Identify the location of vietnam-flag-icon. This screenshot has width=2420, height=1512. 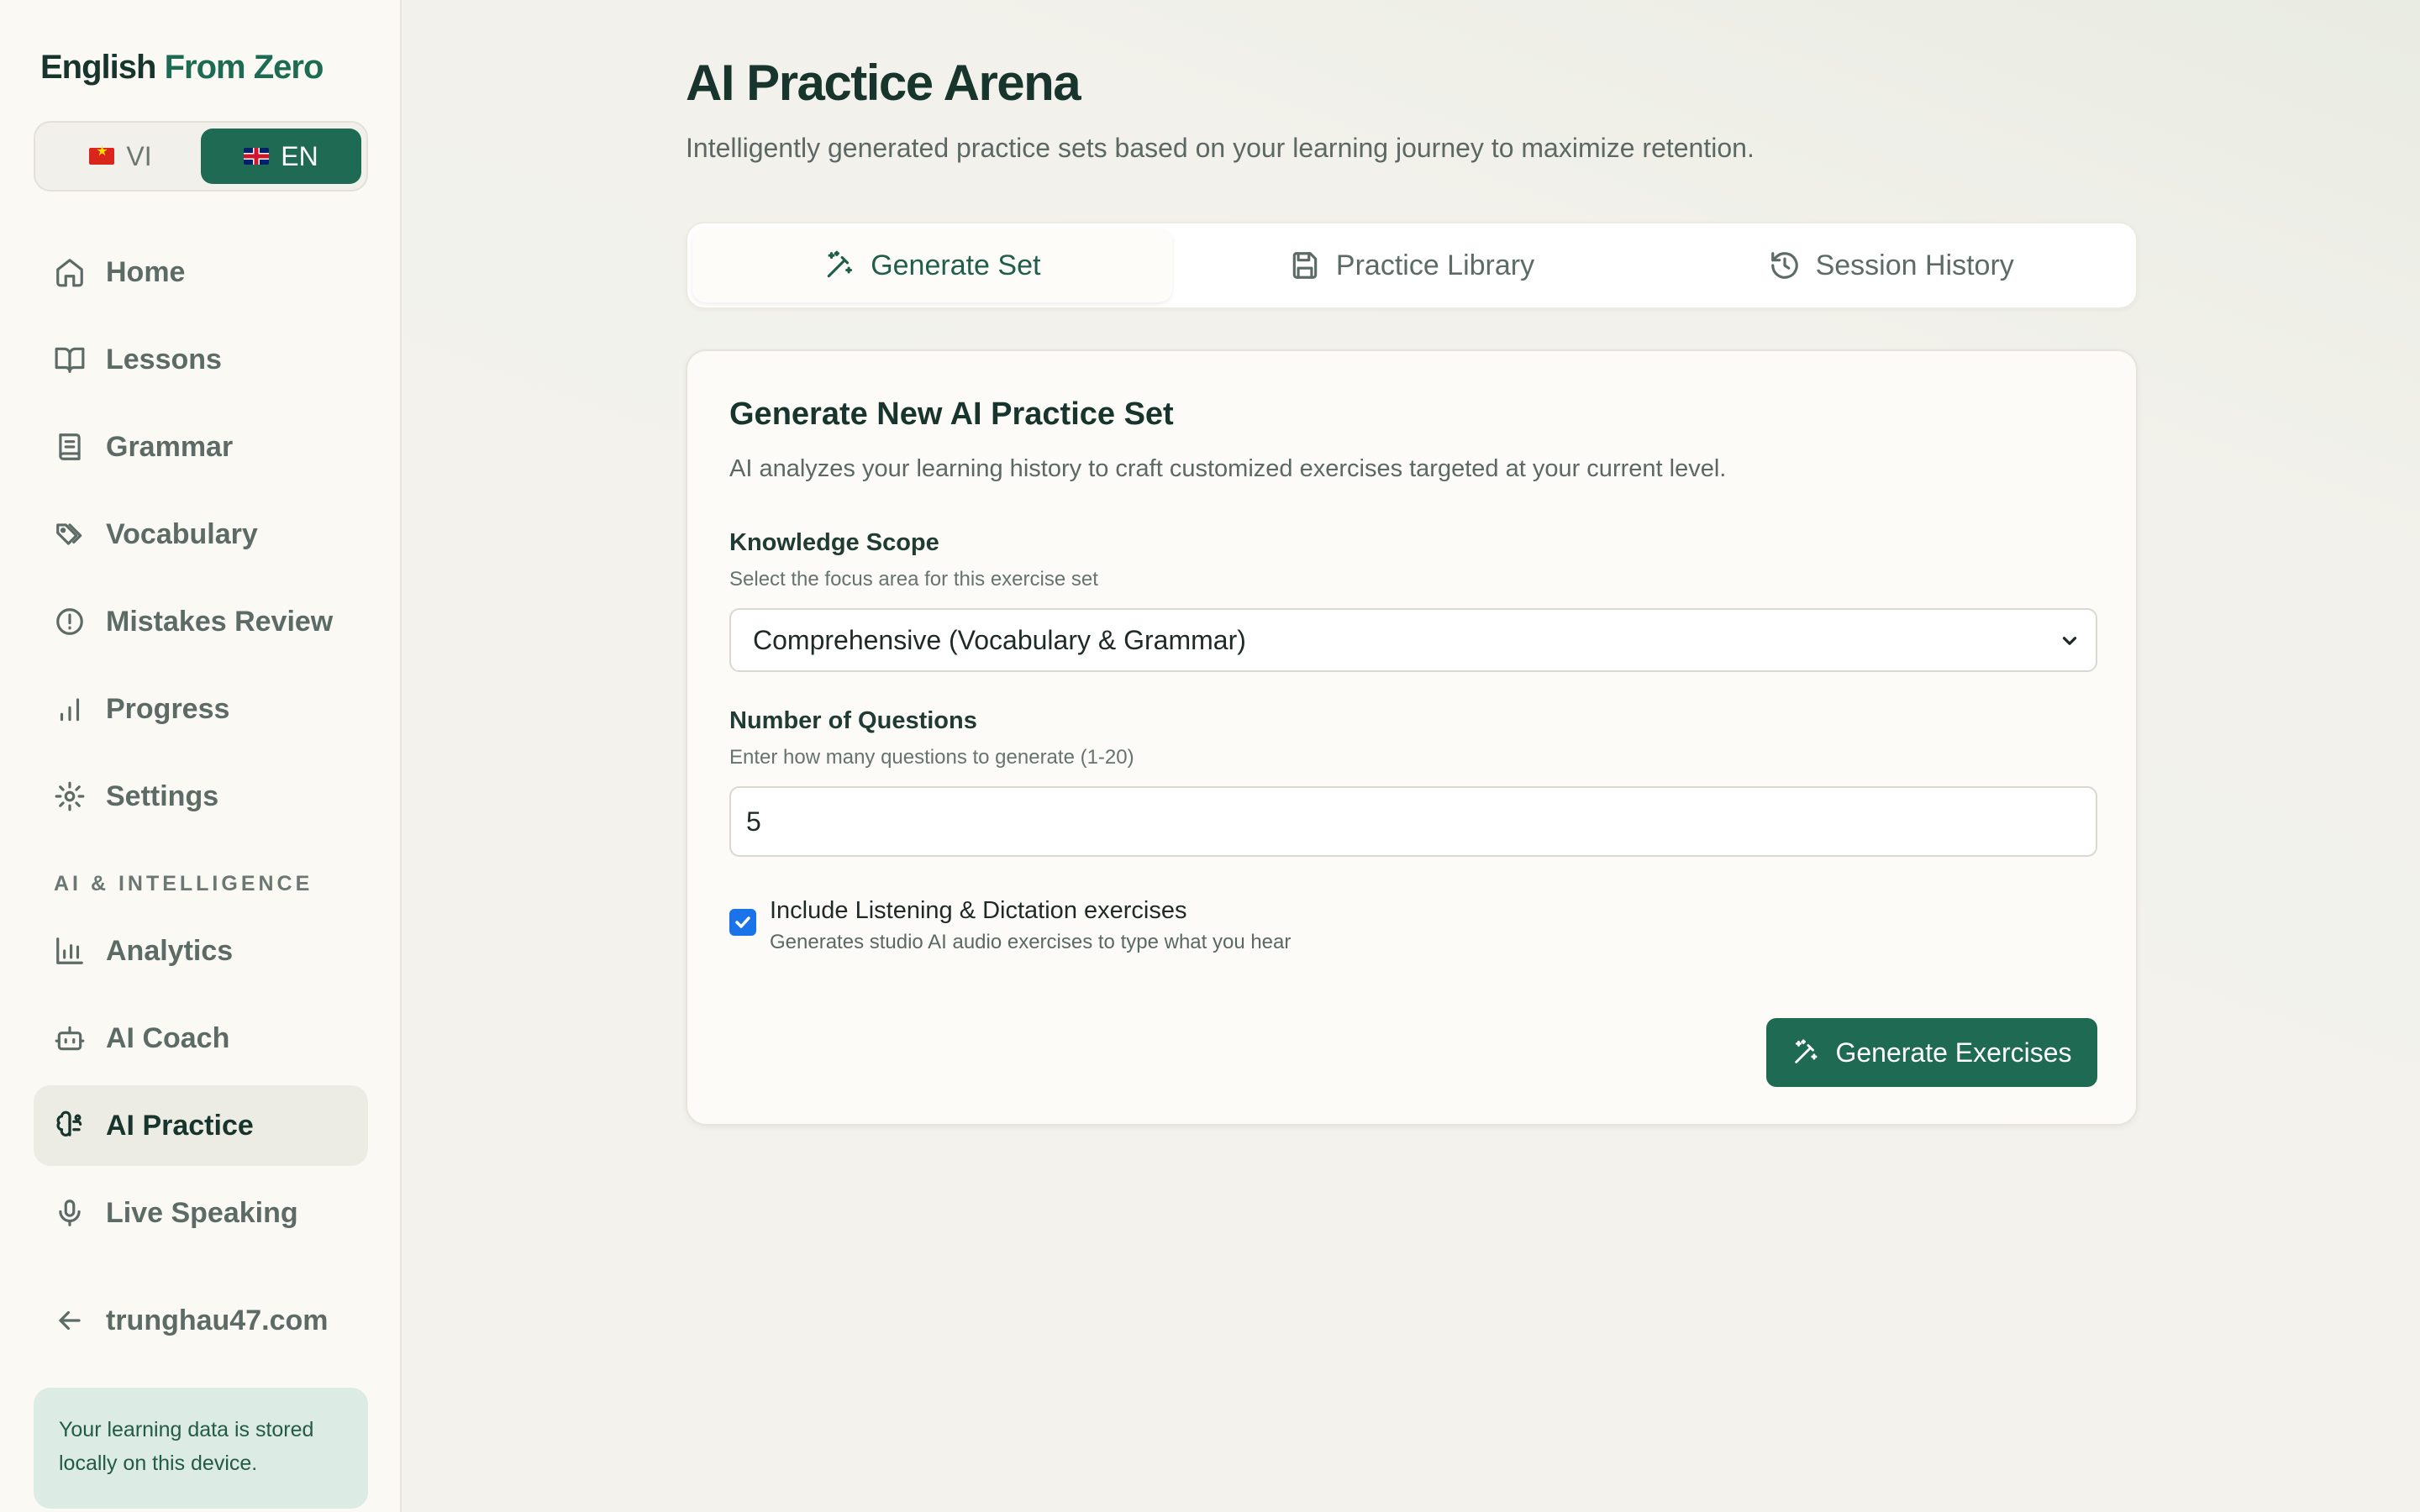
(102, 154).